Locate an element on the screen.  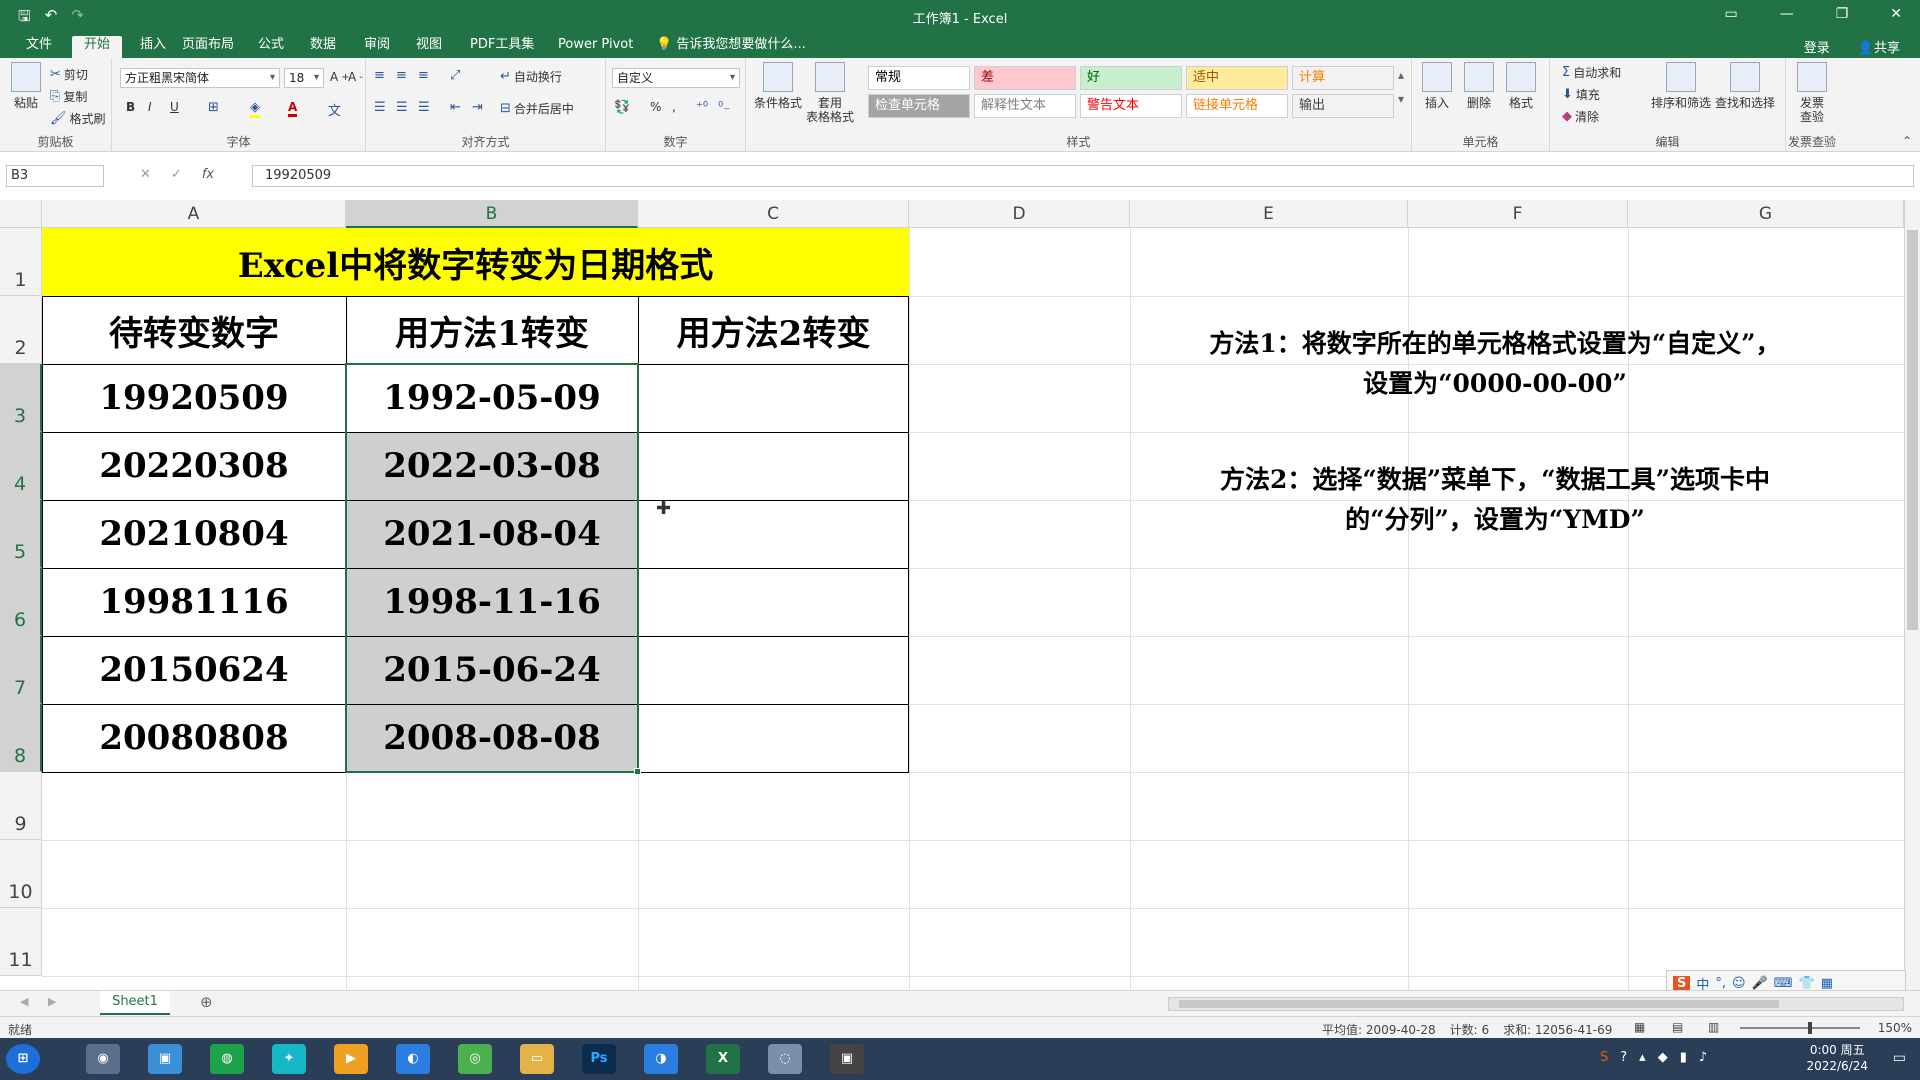
cell-style-6: 解释性文本 is located at coordinates (1025, 106).